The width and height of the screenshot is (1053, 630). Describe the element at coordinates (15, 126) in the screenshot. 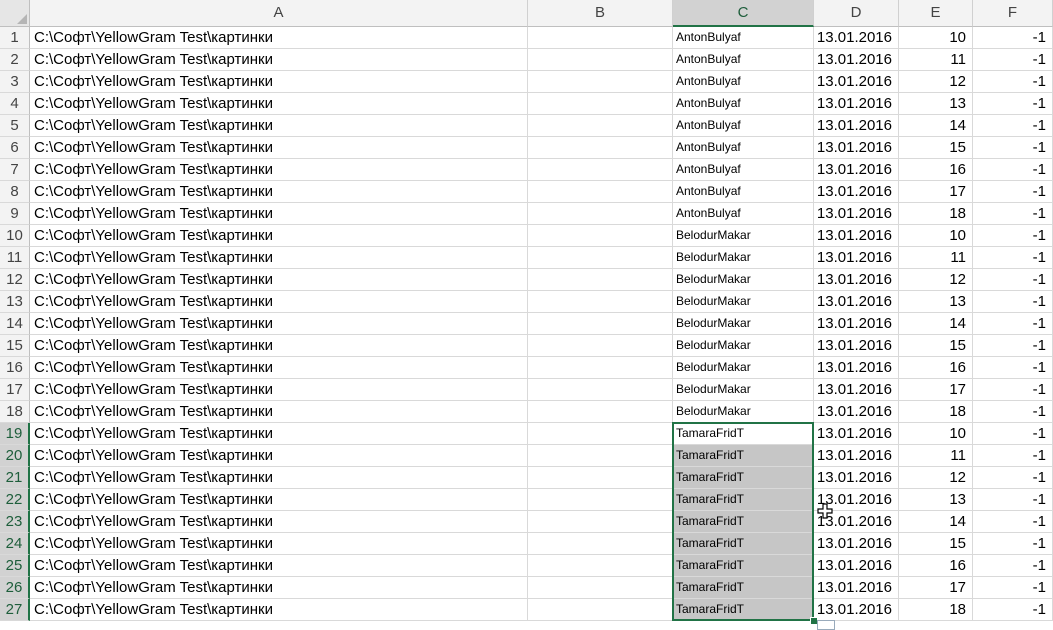

I see `row-header: 5` at that location.